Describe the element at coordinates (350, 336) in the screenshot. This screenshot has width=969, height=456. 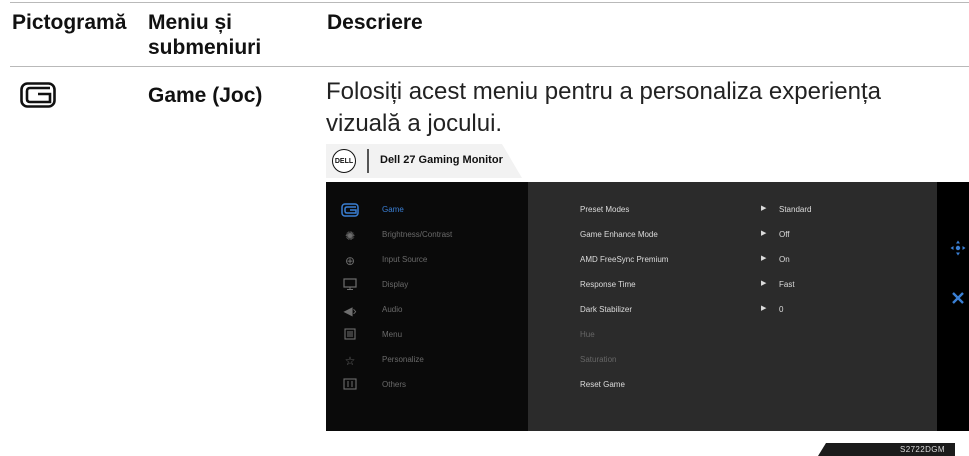
I see `menu-icon` at that location.